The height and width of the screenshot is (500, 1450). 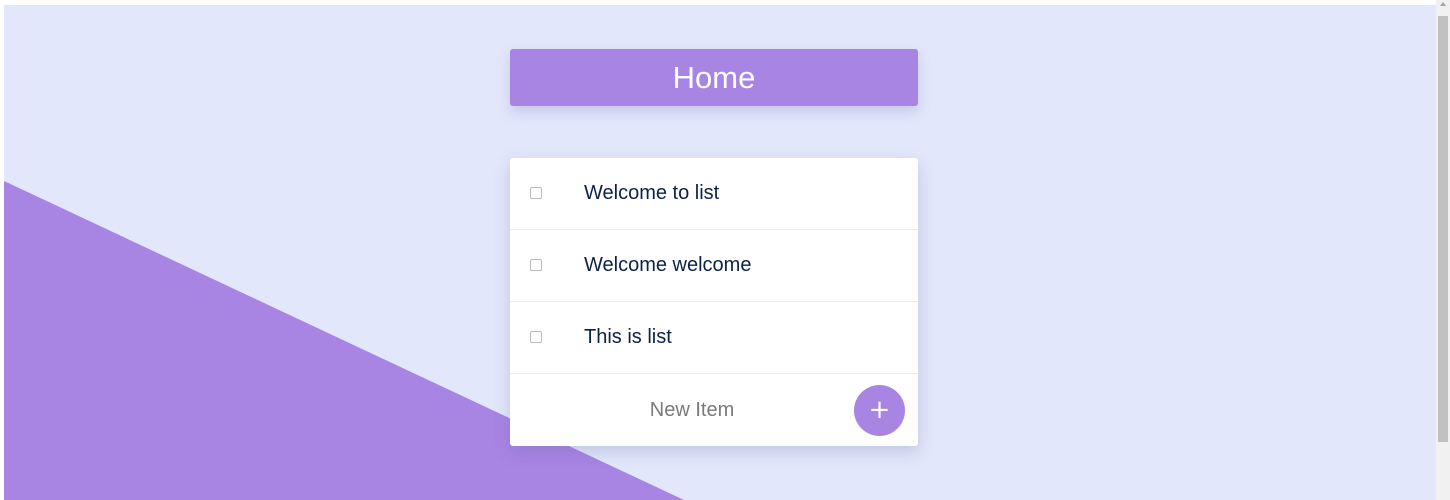 What do you see at coordinates (668, 265) in the screenshot?
I see `item-label: Welcome welcome` at bounding box center [668, 265].